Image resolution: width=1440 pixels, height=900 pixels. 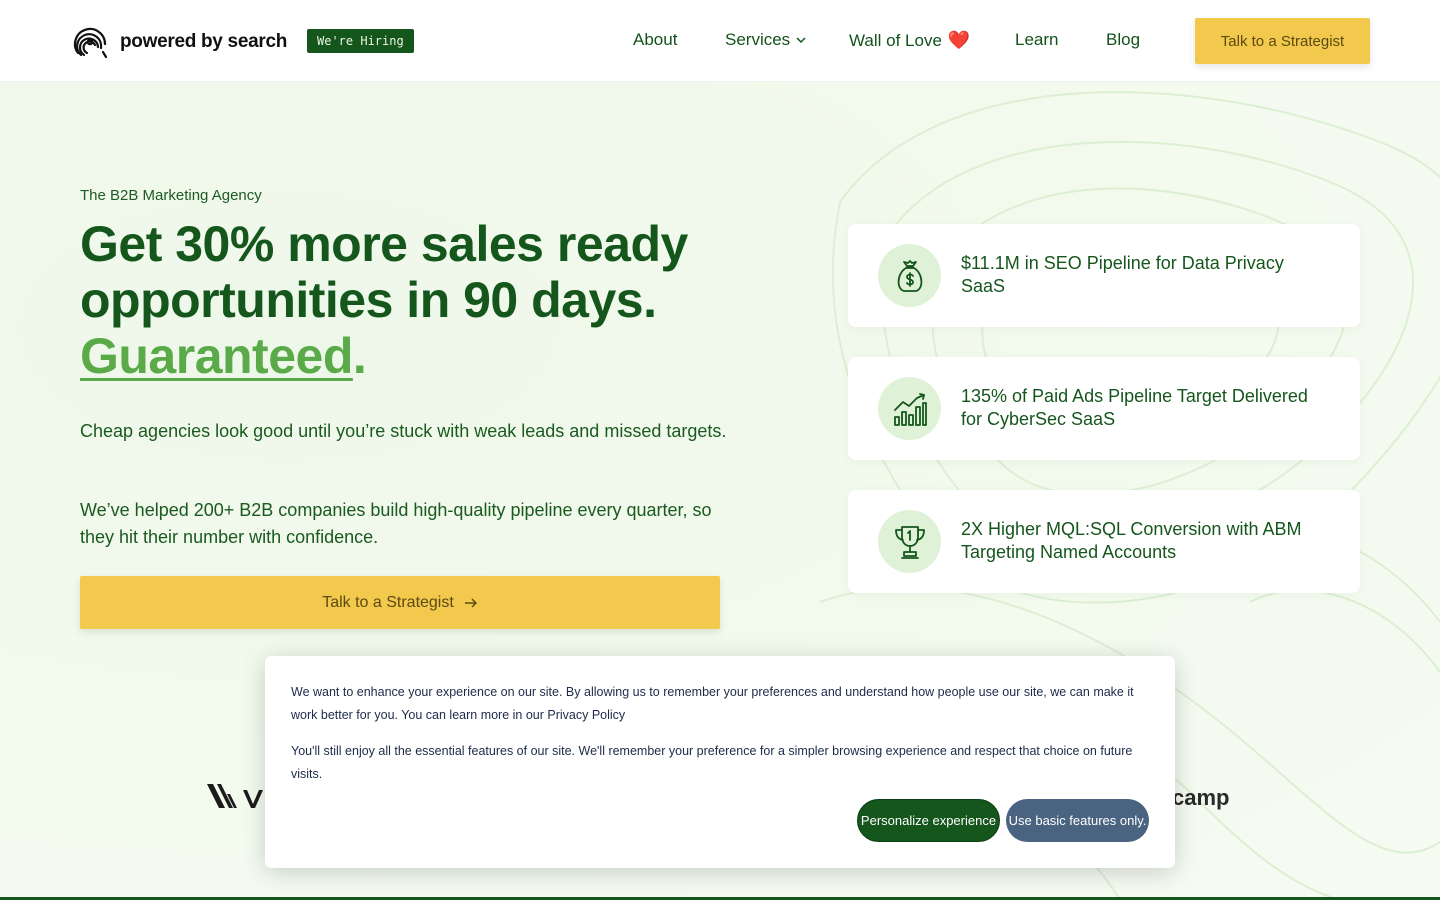 I want to click on header-cta-button: Talk to a Strategist, so click(x=1282, y=41).